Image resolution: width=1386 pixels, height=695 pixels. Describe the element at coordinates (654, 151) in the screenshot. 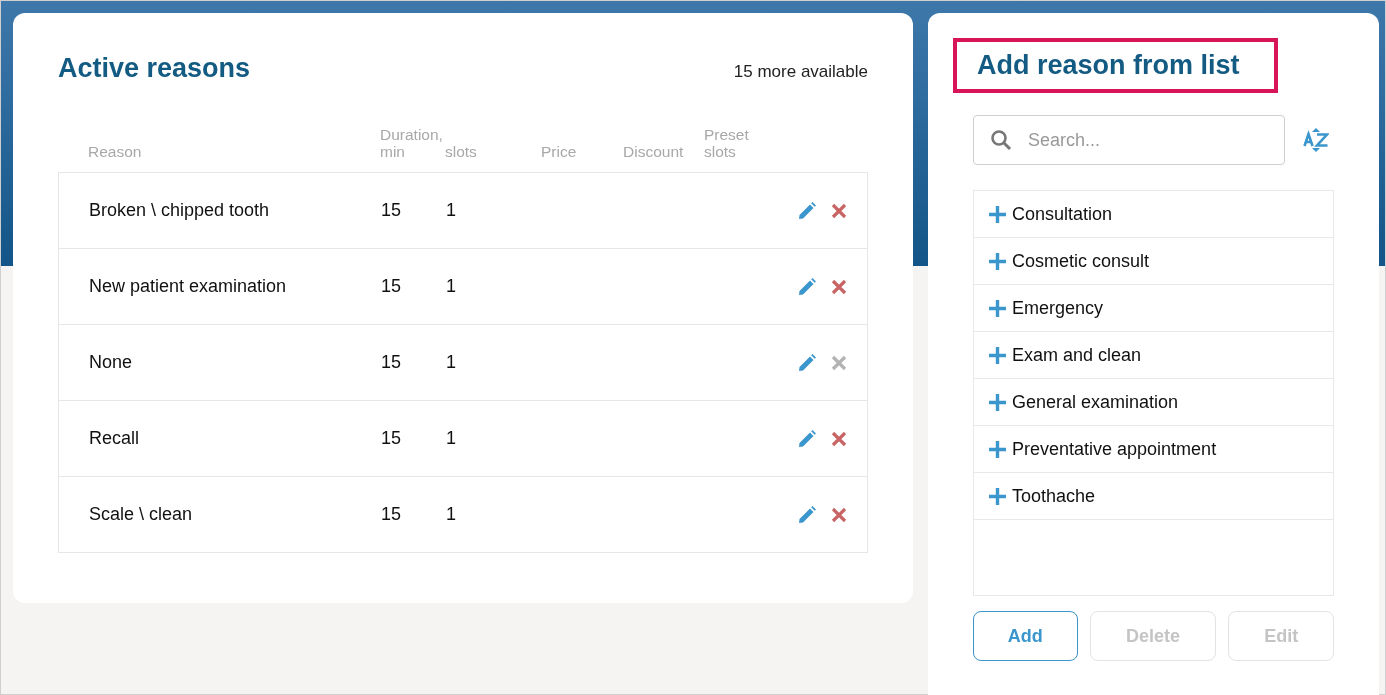

I see `column-header: Discount` at that location.